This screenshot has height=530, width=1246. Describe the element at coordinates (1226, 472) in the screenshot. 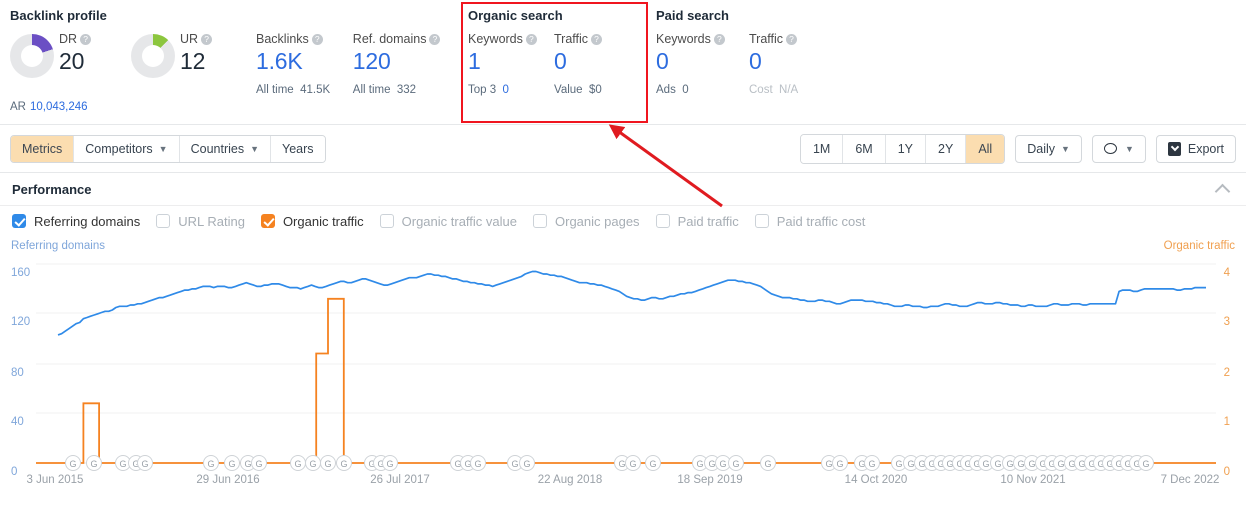

I see `y-axis-tick-right: 0` at that location.